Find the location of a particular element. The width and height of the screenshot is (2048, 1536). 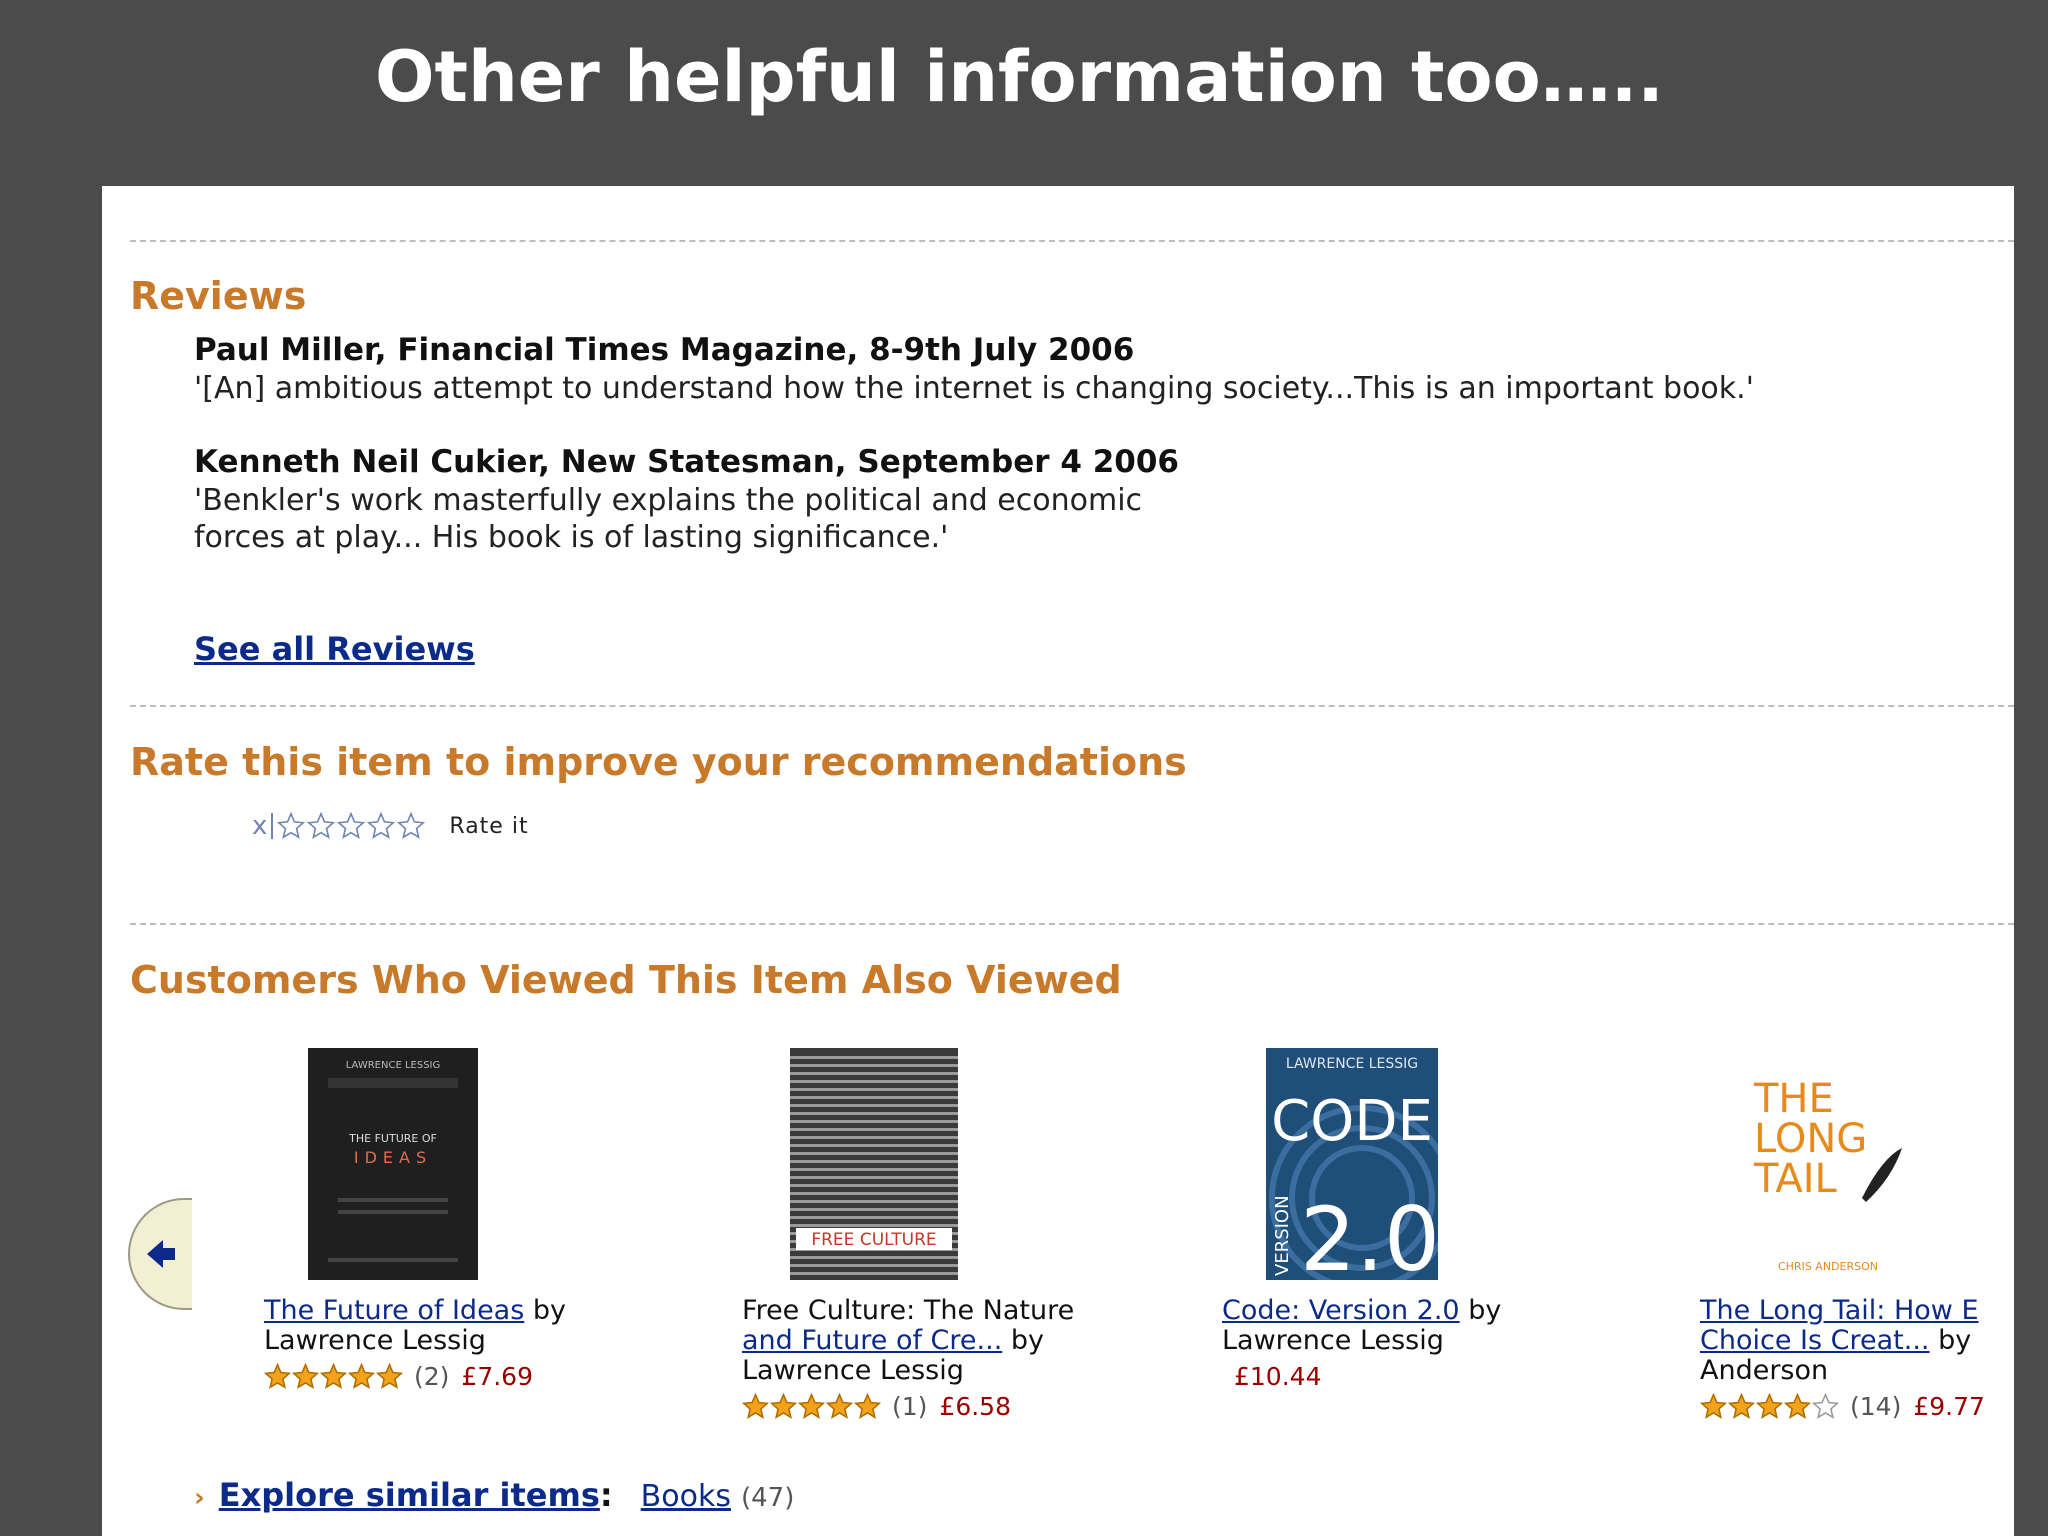

book-price: £9.77 is located at coordinates (1949, 1406).